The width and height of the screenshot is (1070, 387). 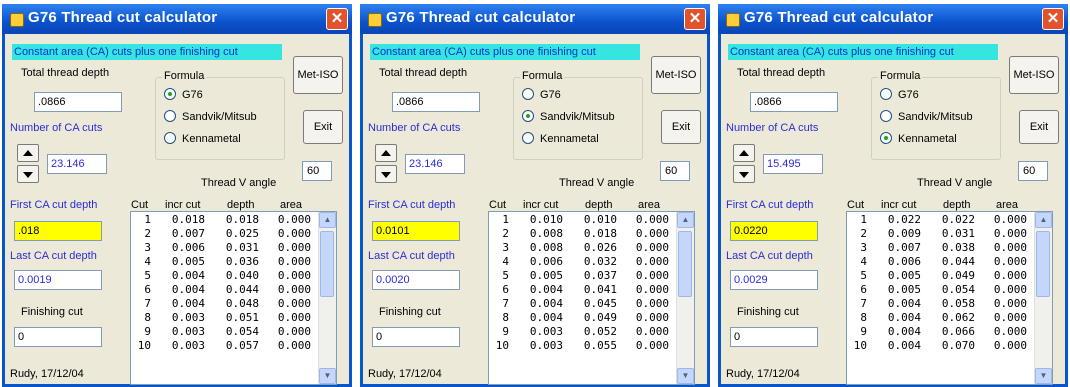 I want to click on first-cut-input: .018, so click(x=58, y=231).